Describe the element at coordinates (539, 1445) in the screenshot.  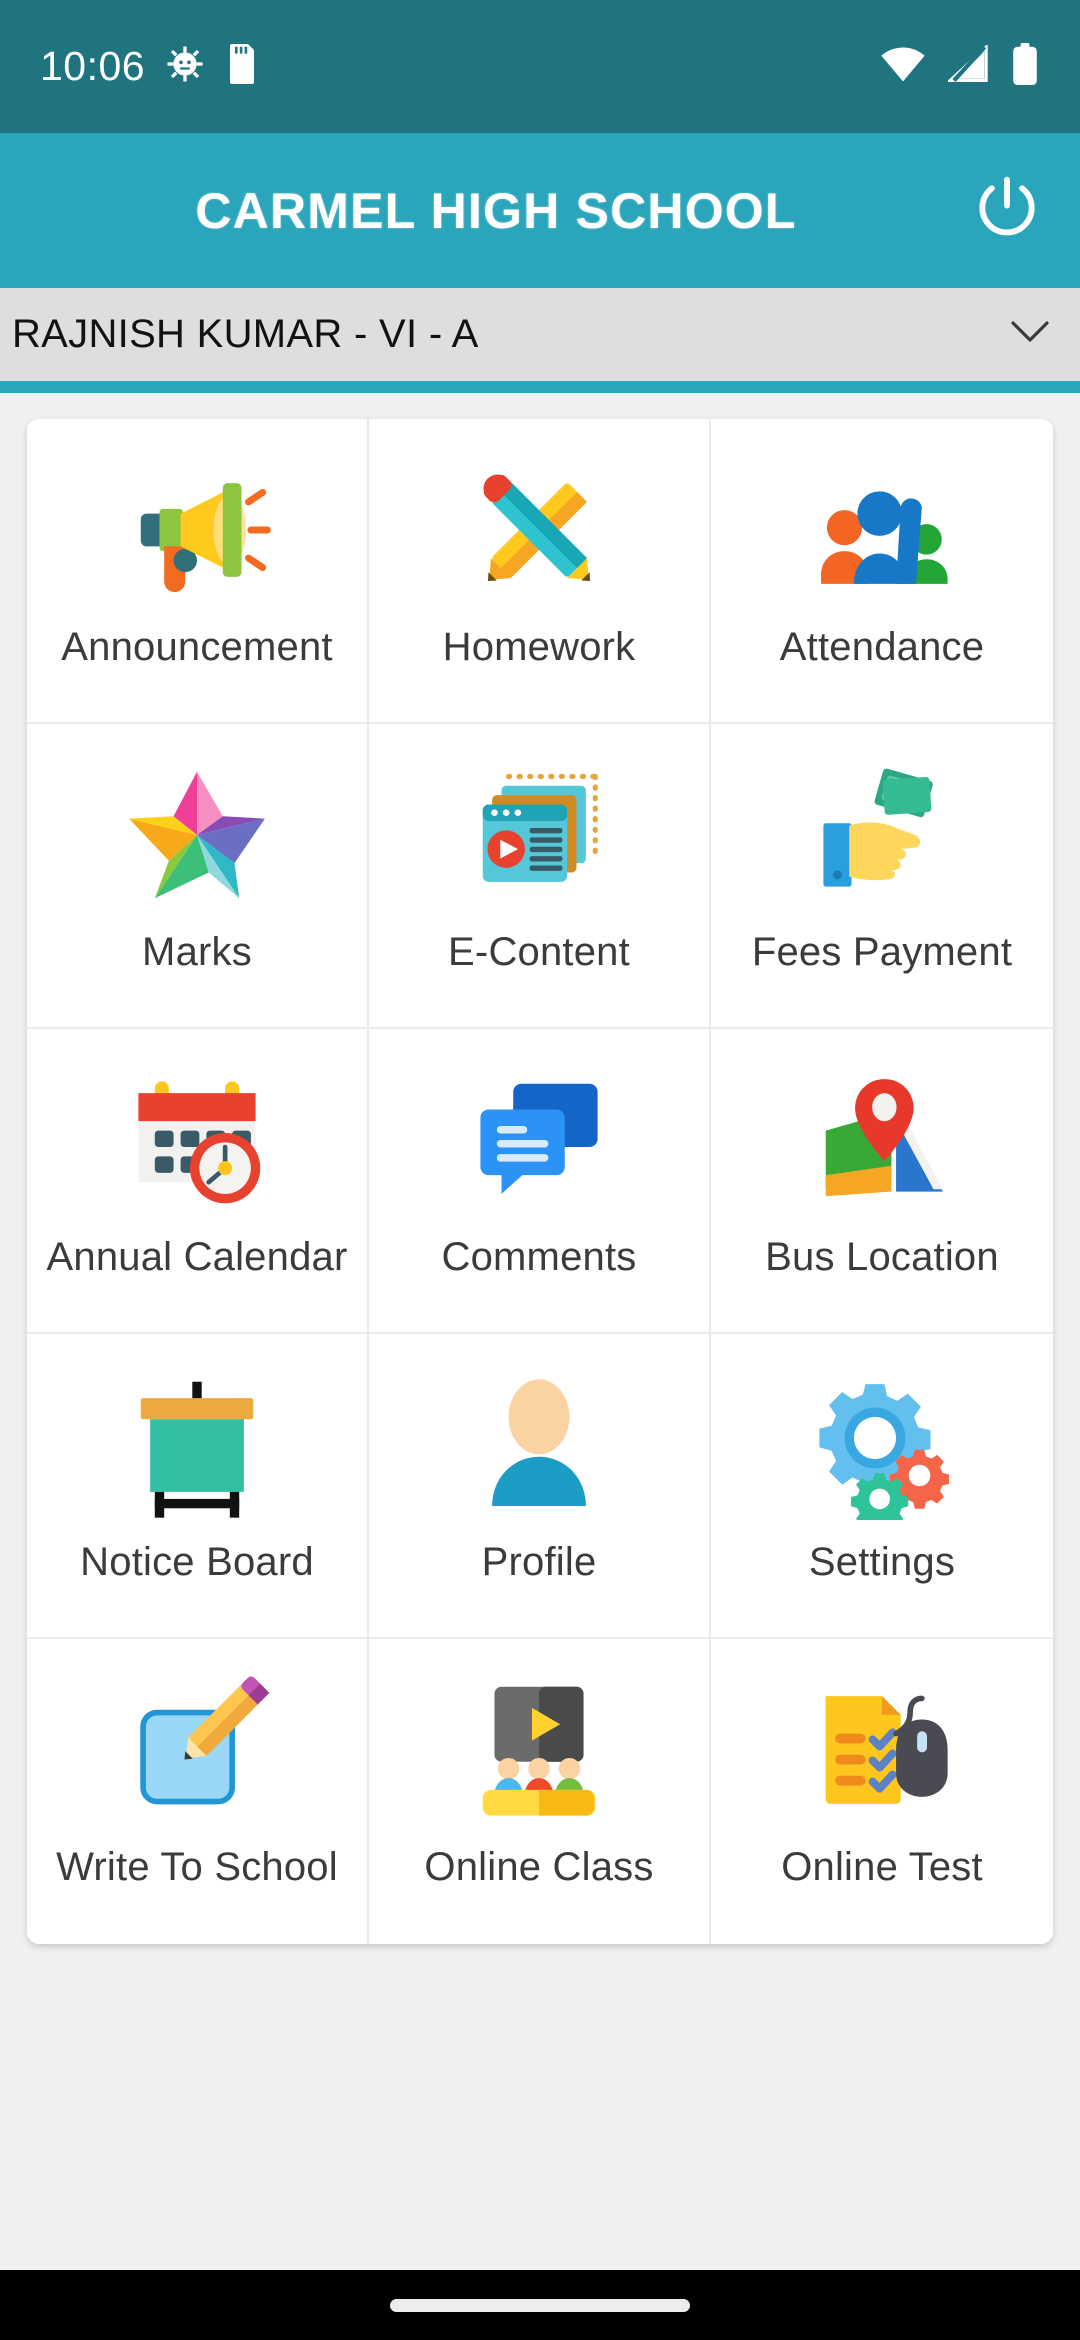
I see `user-avatar-icon` at that location.